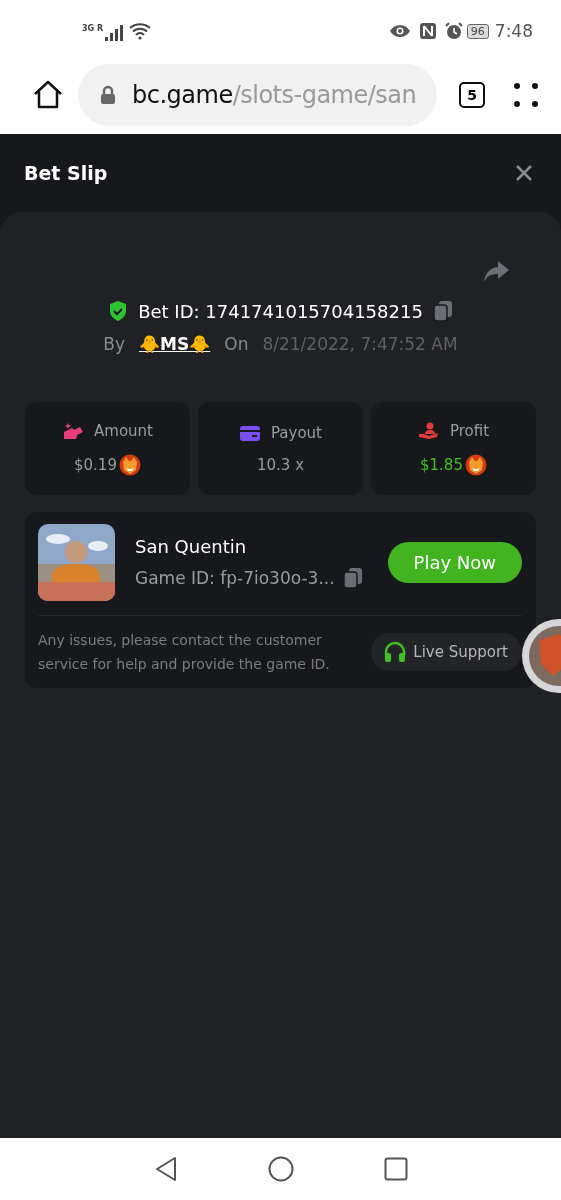  Describe the element at coordinates (114, 344) in the screenshot. I see `by-label: By` at that location.